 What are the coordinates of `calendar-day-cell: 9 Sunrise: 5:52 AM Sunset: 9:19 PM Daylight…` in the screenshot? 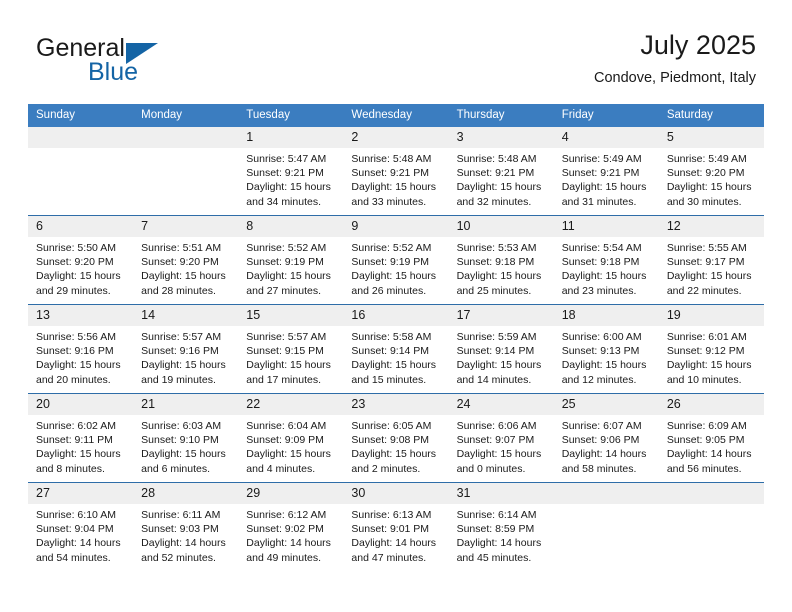 It's located at (396, 260).